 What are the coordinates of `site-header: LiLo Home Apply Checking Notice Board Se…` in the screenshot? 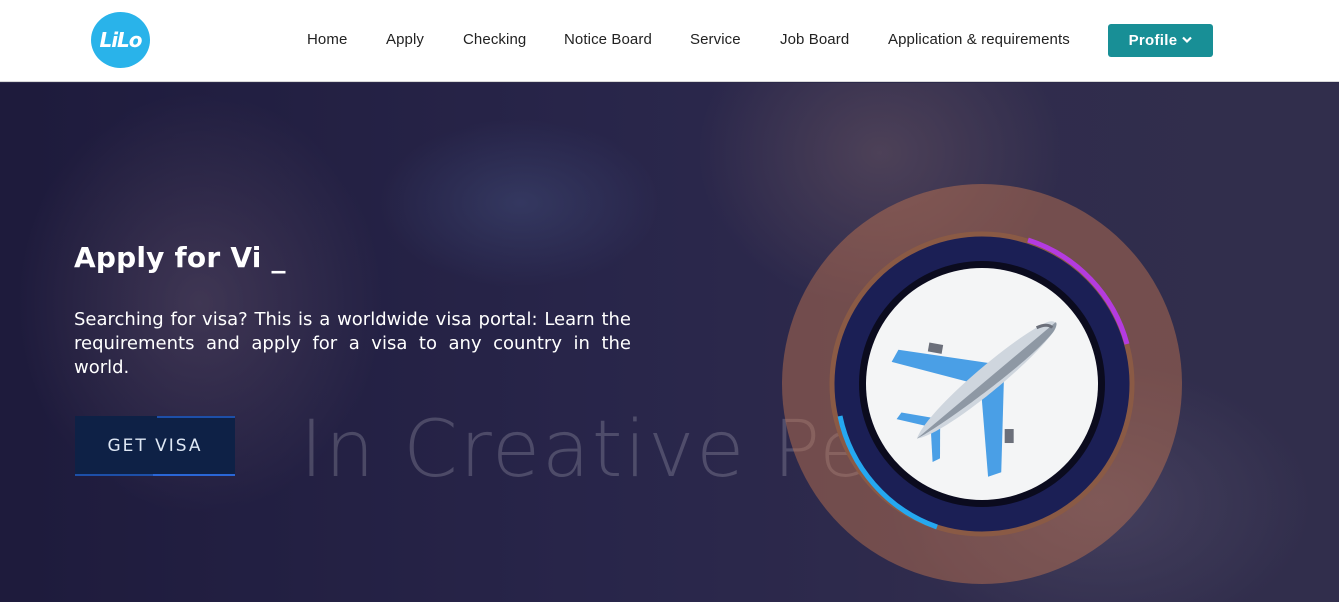 It's located at (669, 41).